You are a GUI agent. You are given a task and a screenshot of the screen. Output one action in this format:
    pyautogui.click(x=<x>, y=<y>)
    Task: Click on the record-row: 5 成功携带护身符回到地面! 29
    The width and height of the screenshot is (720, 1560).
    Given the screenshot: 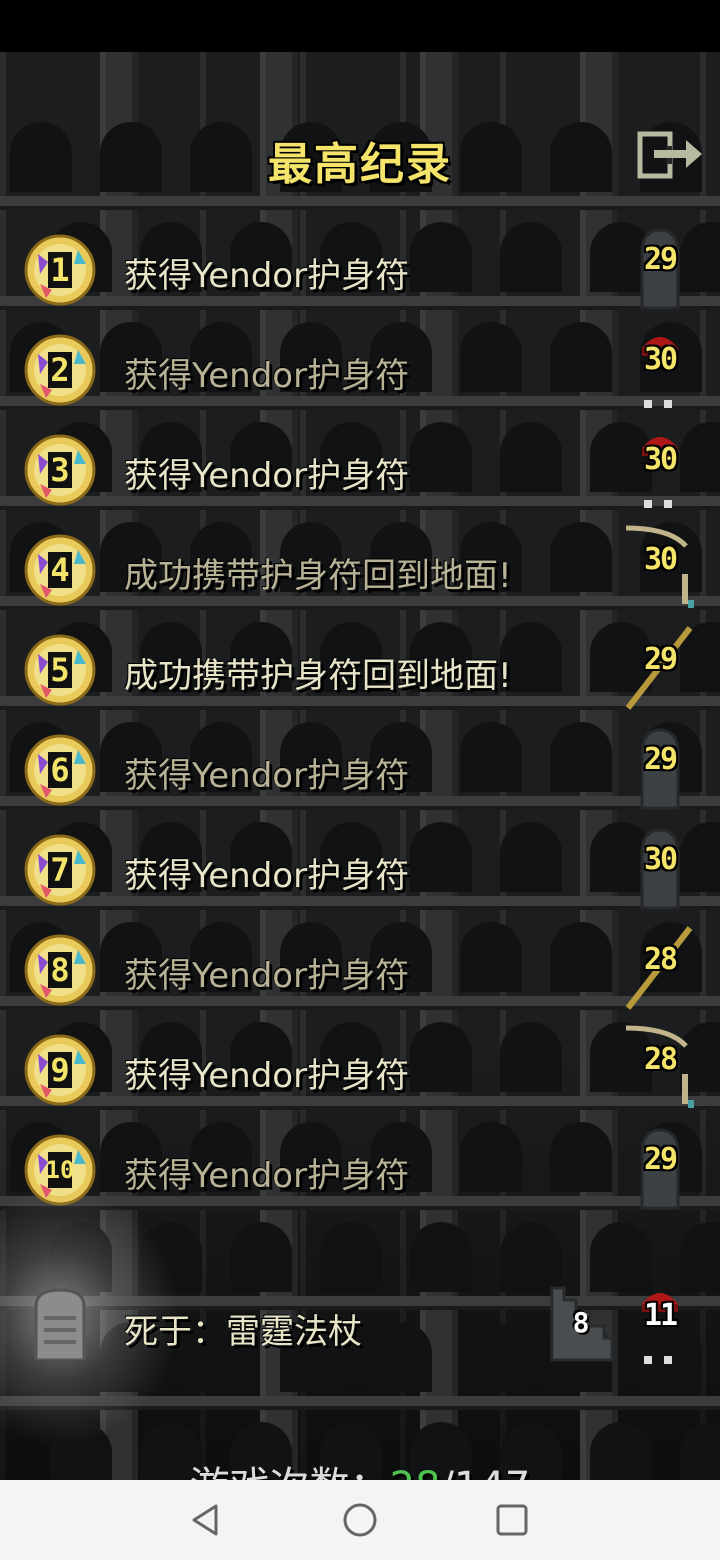 What is the action you would take?
    pyautogui.click(x=360, y=670)
    